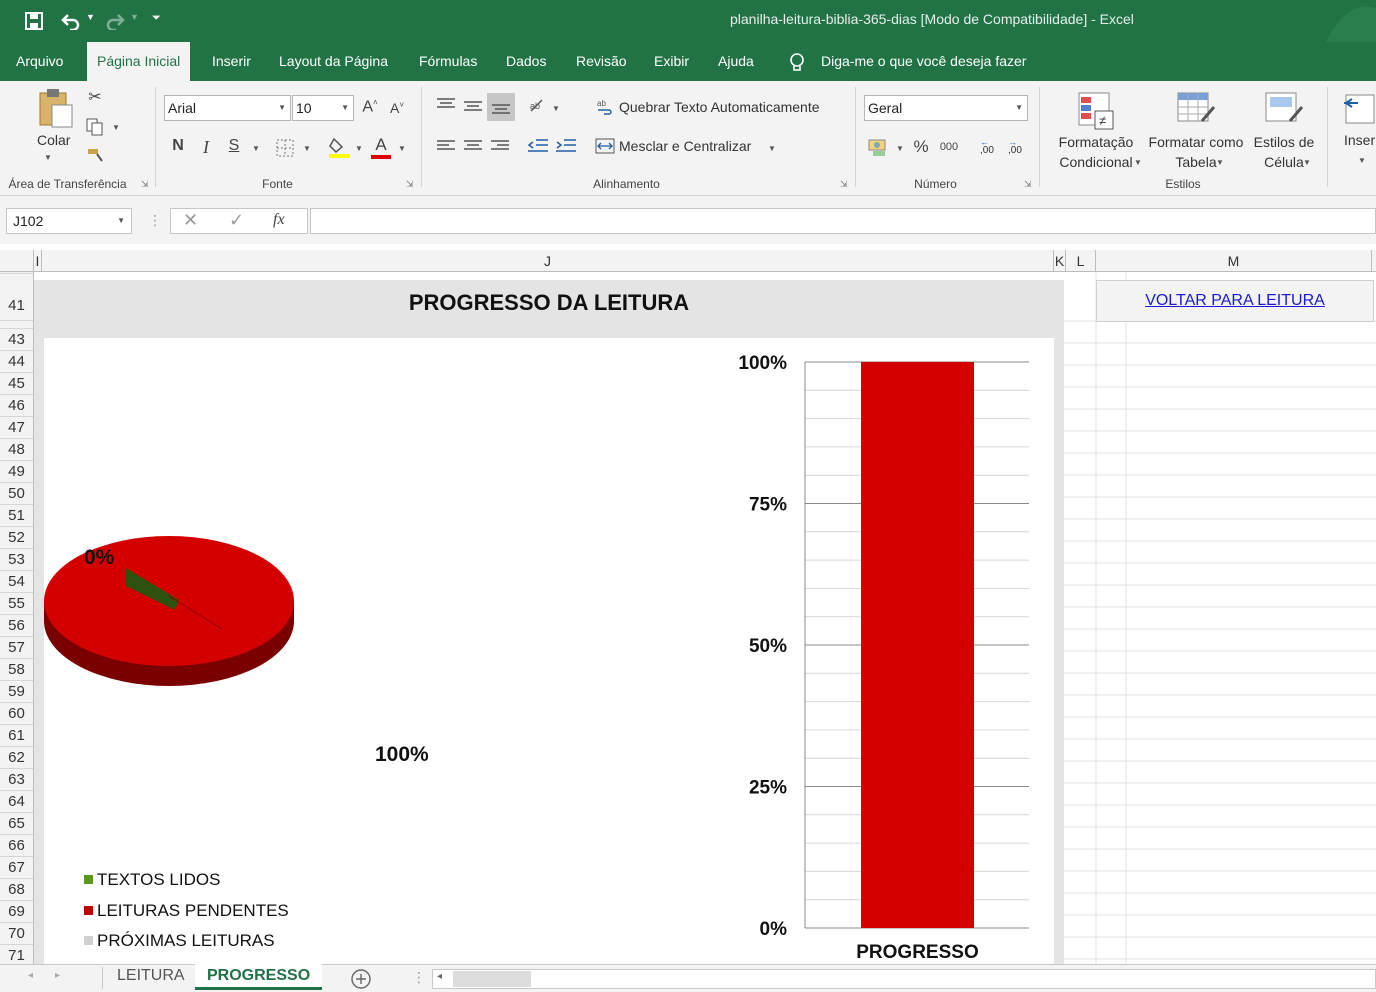  What do you see at coordinates (419, 977) in the screenshot?
I see `tab-split-grip-icon: ⋮` at bounding box center [419, 977].